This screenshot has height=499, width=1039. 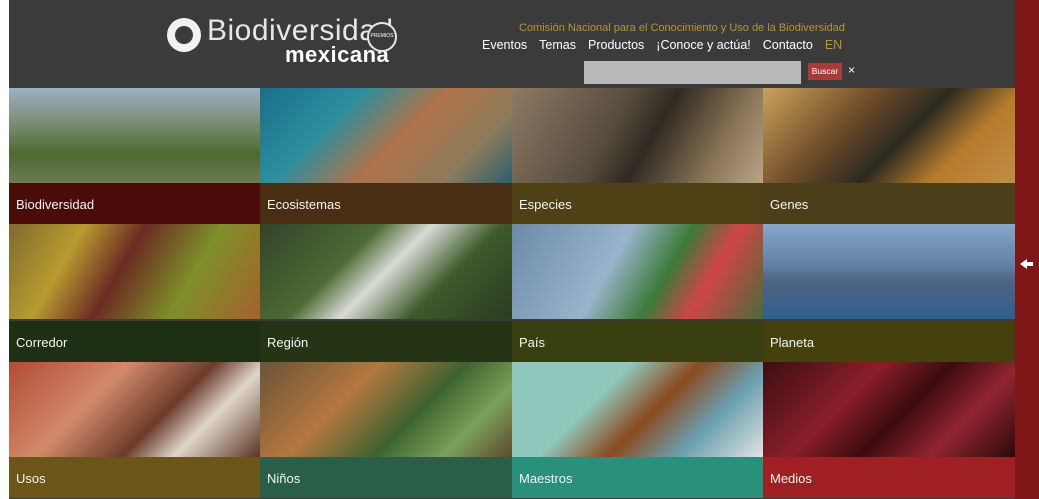 I want to click on tile-label: Planeta, so click(x=792, y=342).